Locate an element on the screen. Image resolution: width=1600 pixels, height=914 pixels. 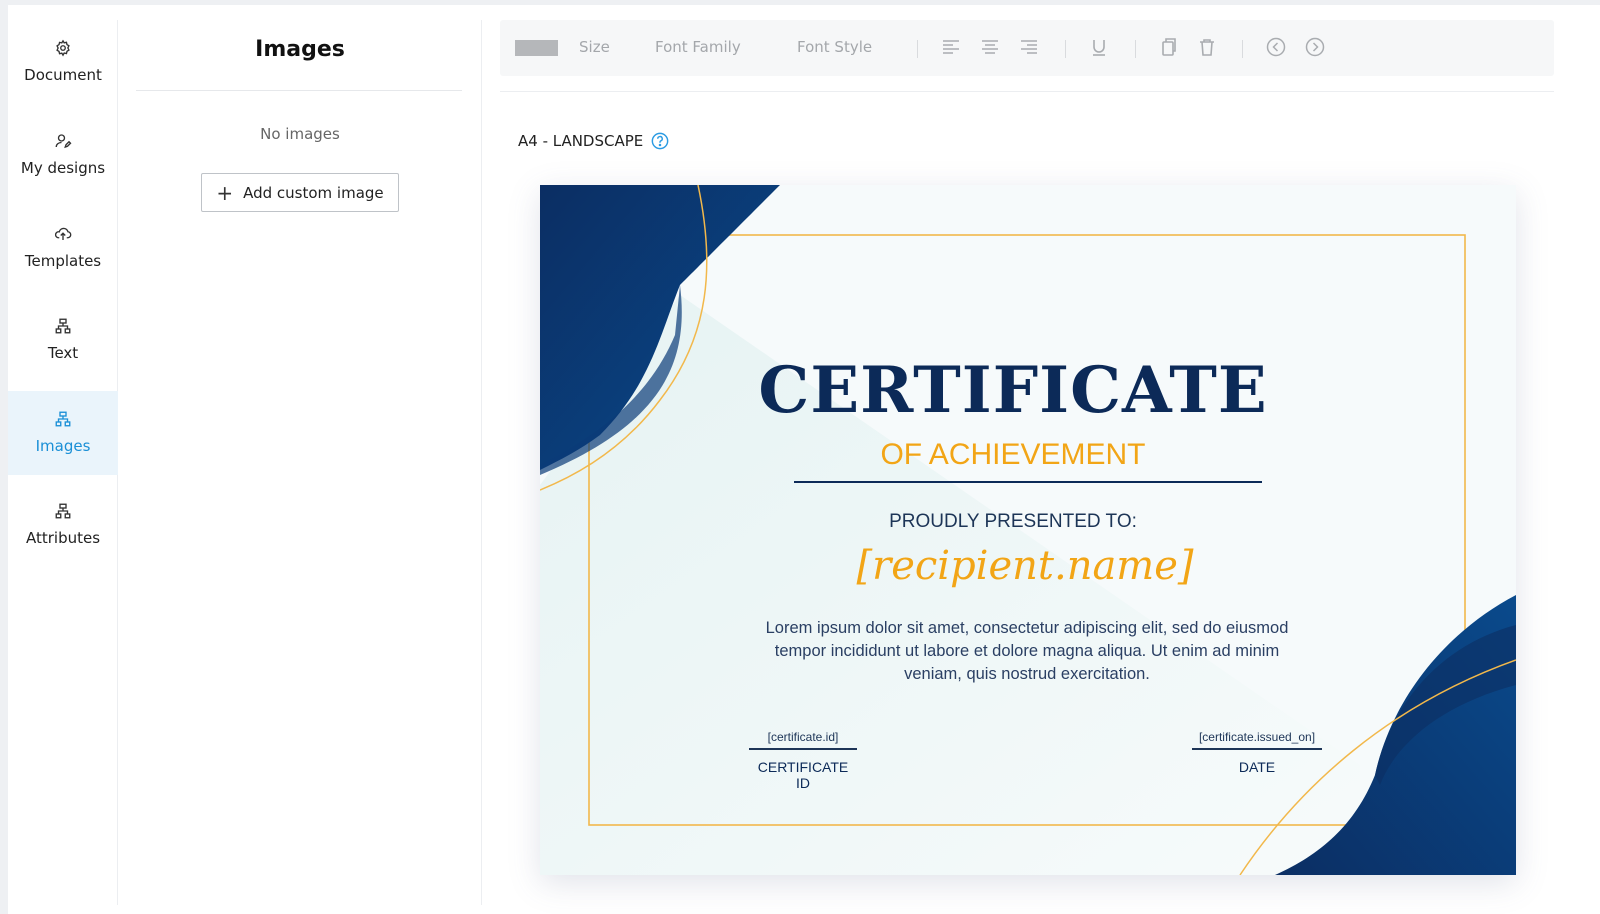
help-icon is located at coordinates (660, 141).